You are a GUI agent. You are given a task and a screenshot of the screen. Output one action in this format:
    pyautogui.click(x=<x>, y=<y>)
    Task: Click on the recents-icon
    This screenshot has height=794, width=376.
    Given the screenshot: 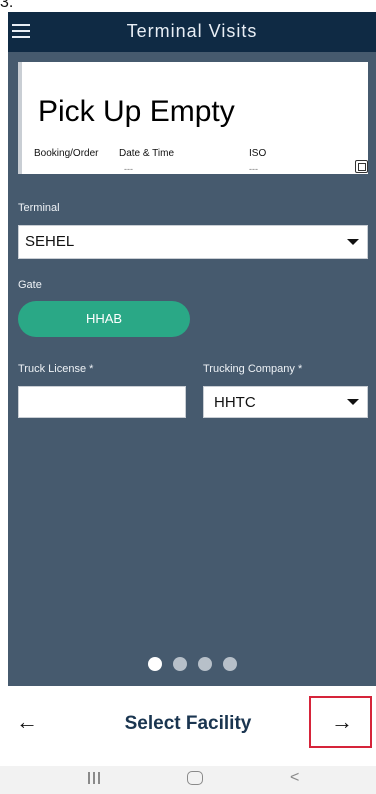 What is the action you would take?
    pyautogui.click(x=94, y=778)
    